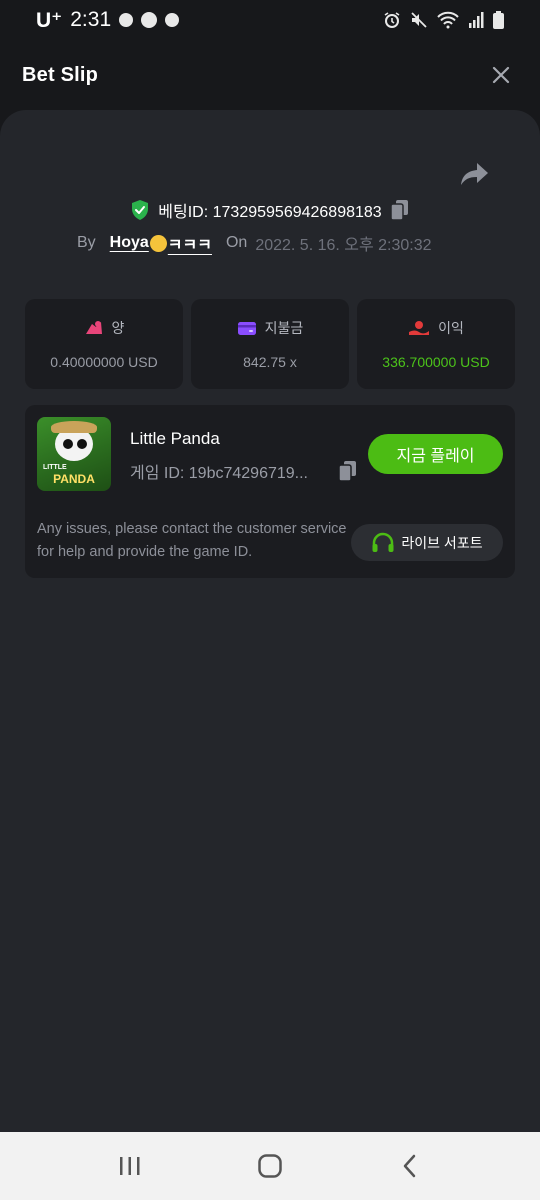 The width and height of the screenshot is (540, 1200). I want to click on bet-id: 베팅ID: 1732959569426898183, so click(270, 212).